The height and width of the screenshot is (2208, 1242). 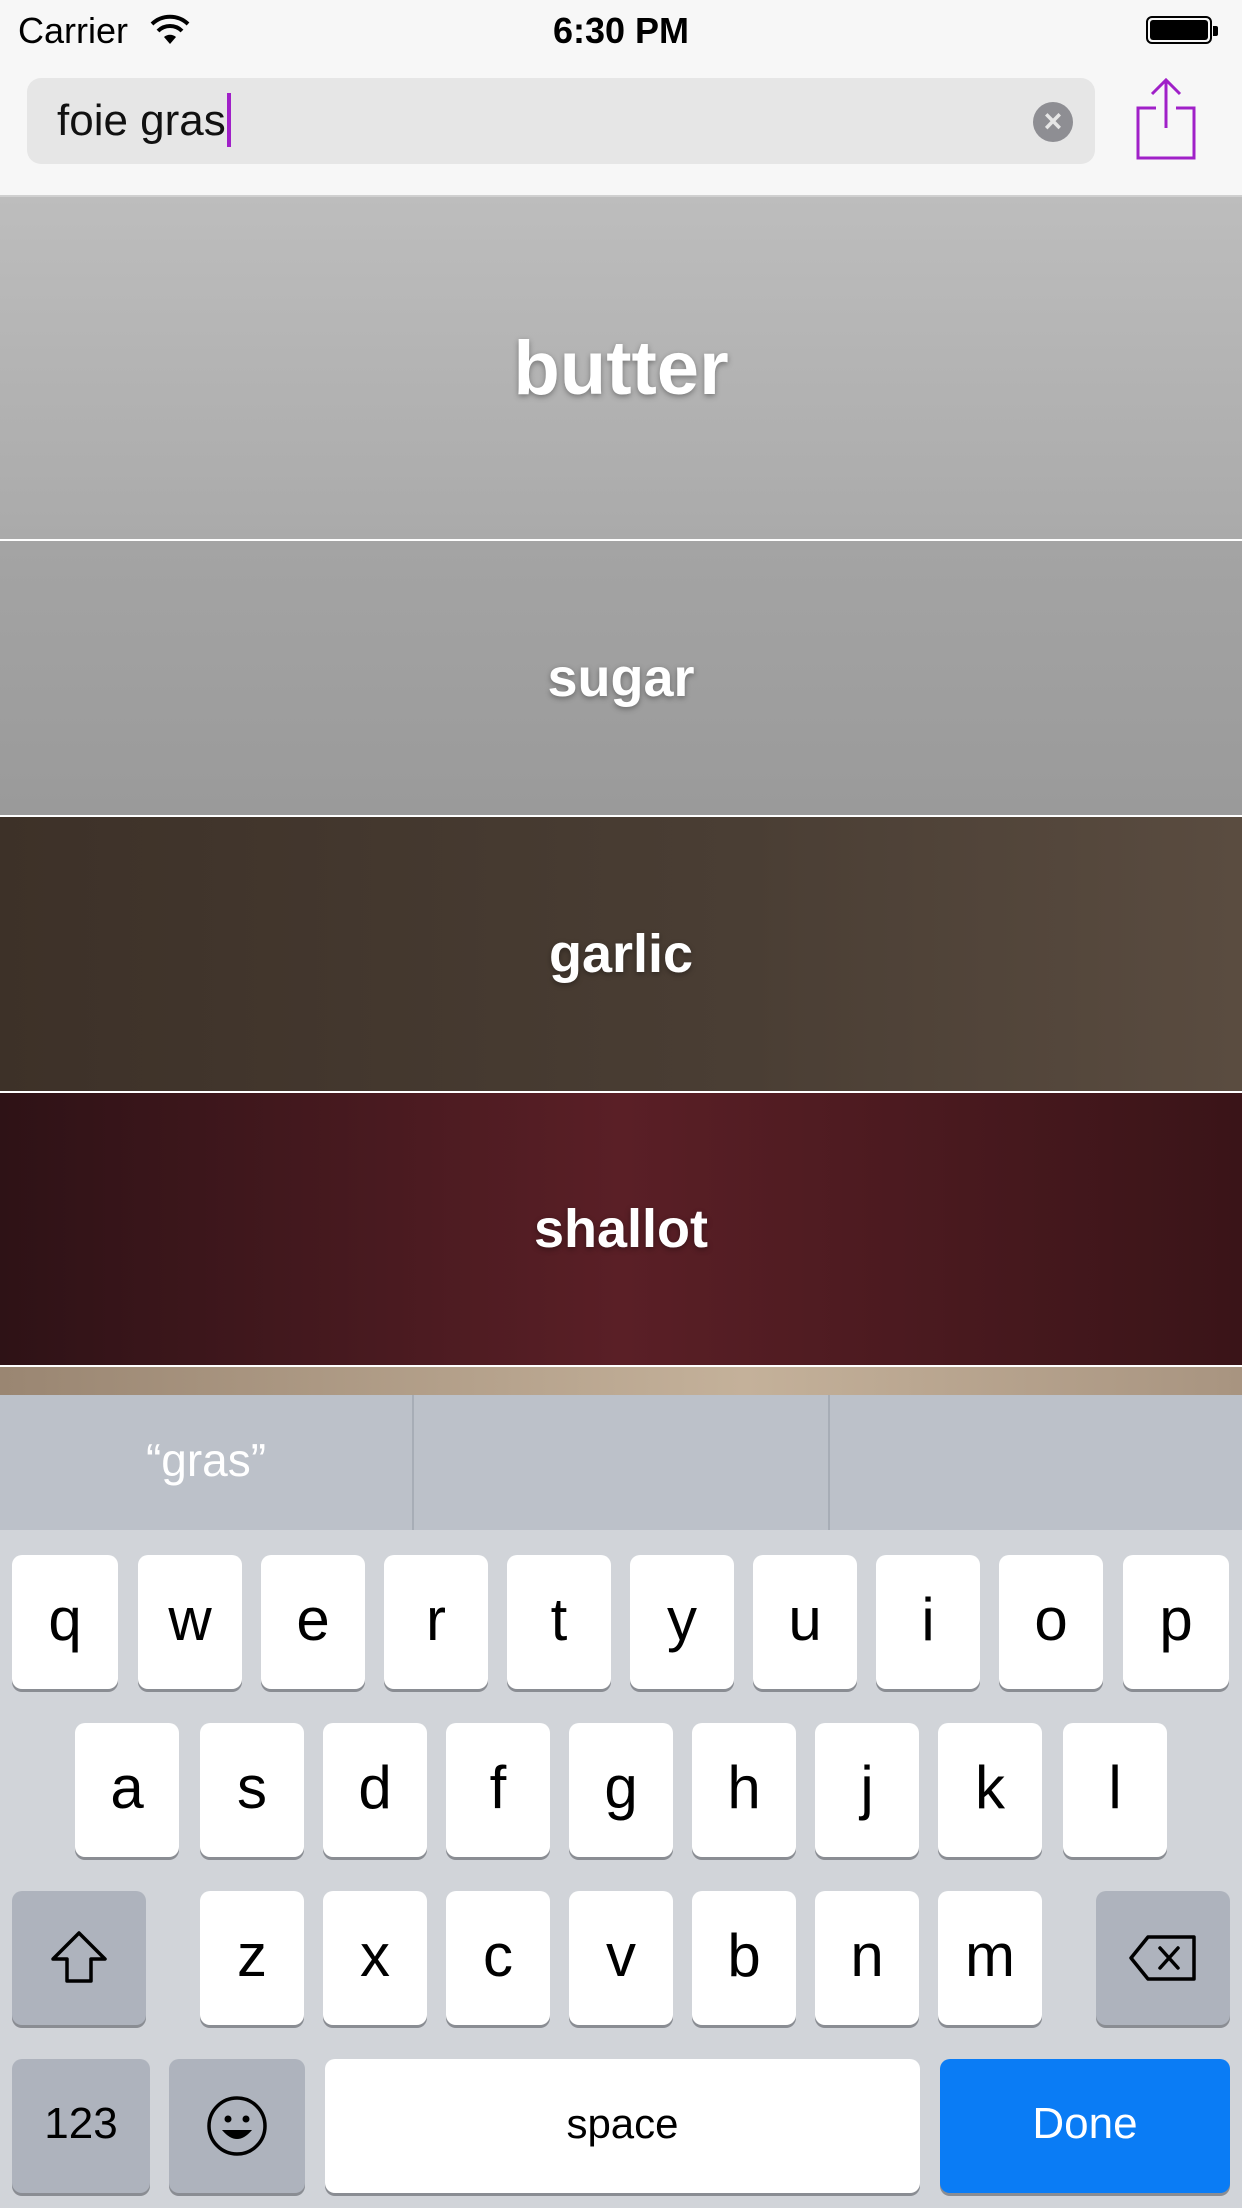 I want to click on status-time: 6:30 PM, so click(x=621, y=30).